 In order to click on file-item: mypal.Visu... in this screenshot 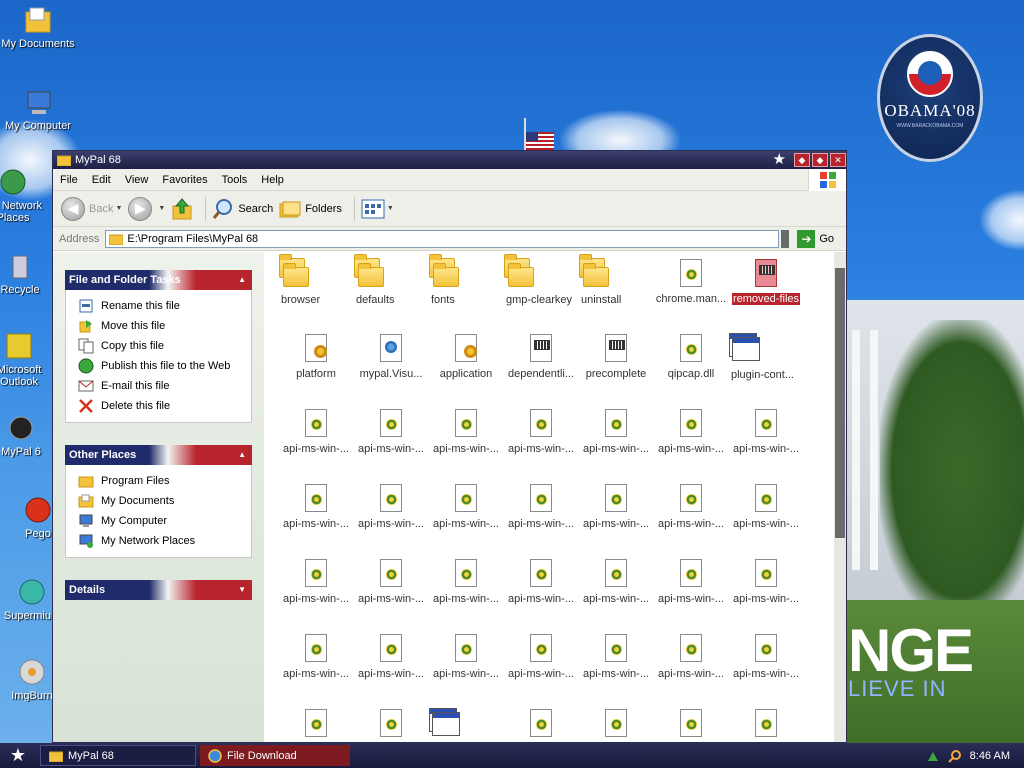, I will do `click(391, 356)`.